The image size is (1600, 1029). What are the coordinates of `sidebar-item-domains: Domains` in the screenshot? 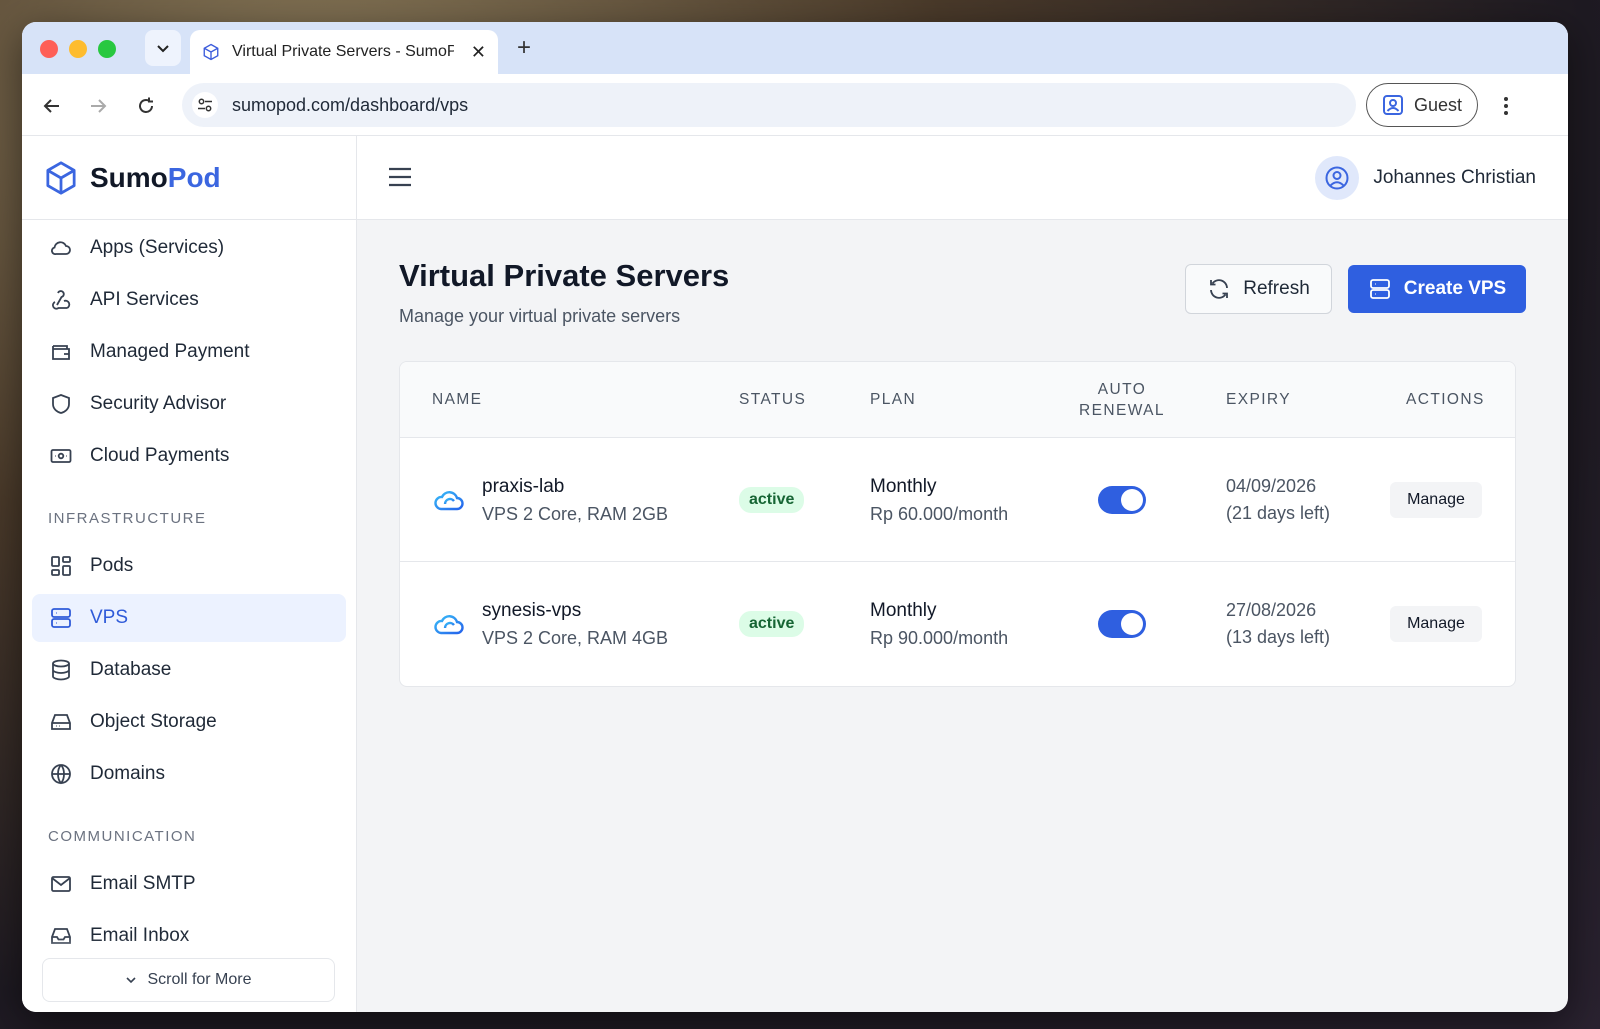 It's located at (189, 774).